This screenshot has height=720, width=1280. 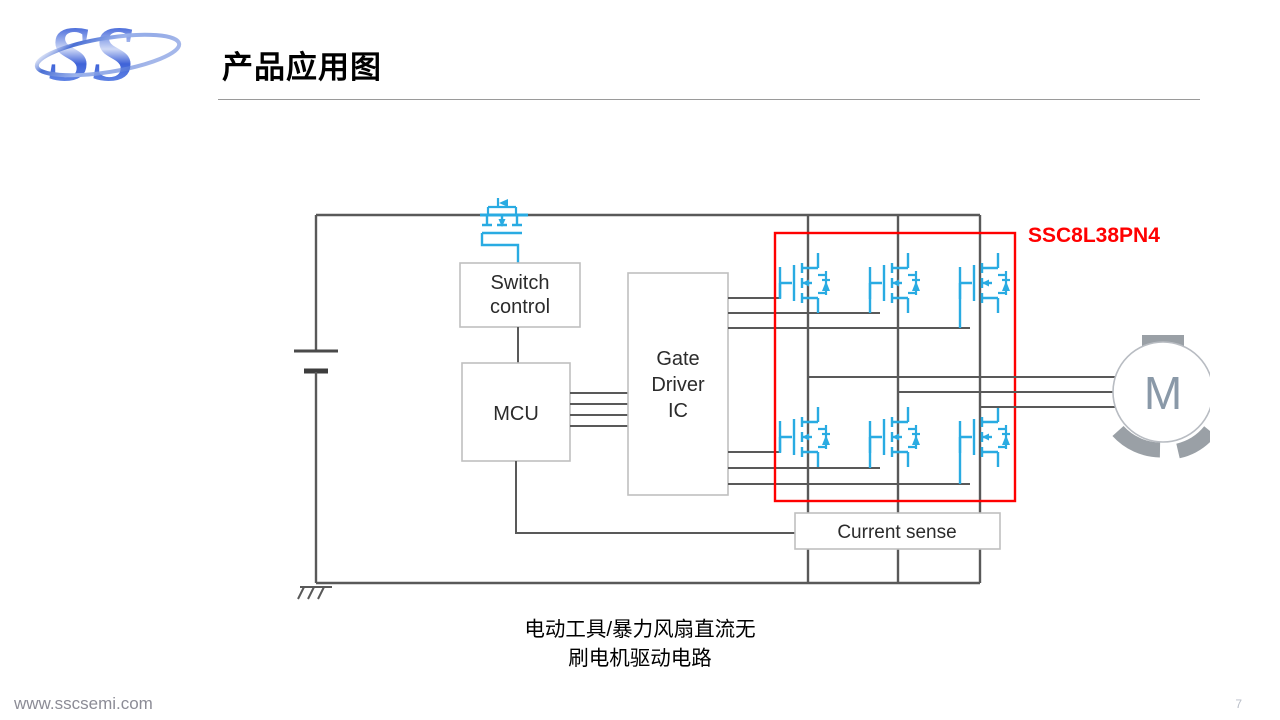 I want to click on diagram-caption: 电动工具/暴力风扇直流无 刷电机驱动电路, so click(x=640, y=644).